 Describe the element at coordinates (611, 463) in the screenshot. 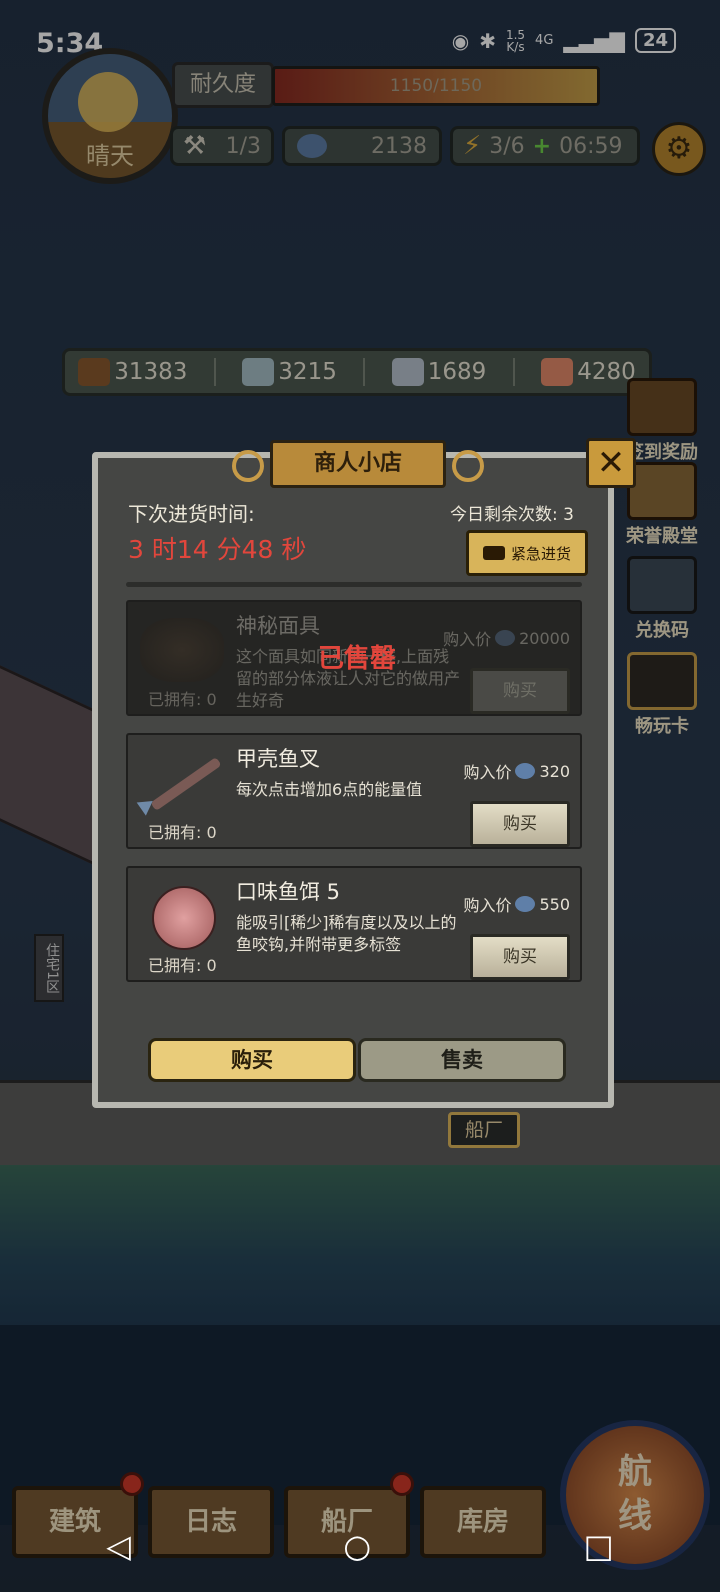

I see `close-icon: ✕` at that location.